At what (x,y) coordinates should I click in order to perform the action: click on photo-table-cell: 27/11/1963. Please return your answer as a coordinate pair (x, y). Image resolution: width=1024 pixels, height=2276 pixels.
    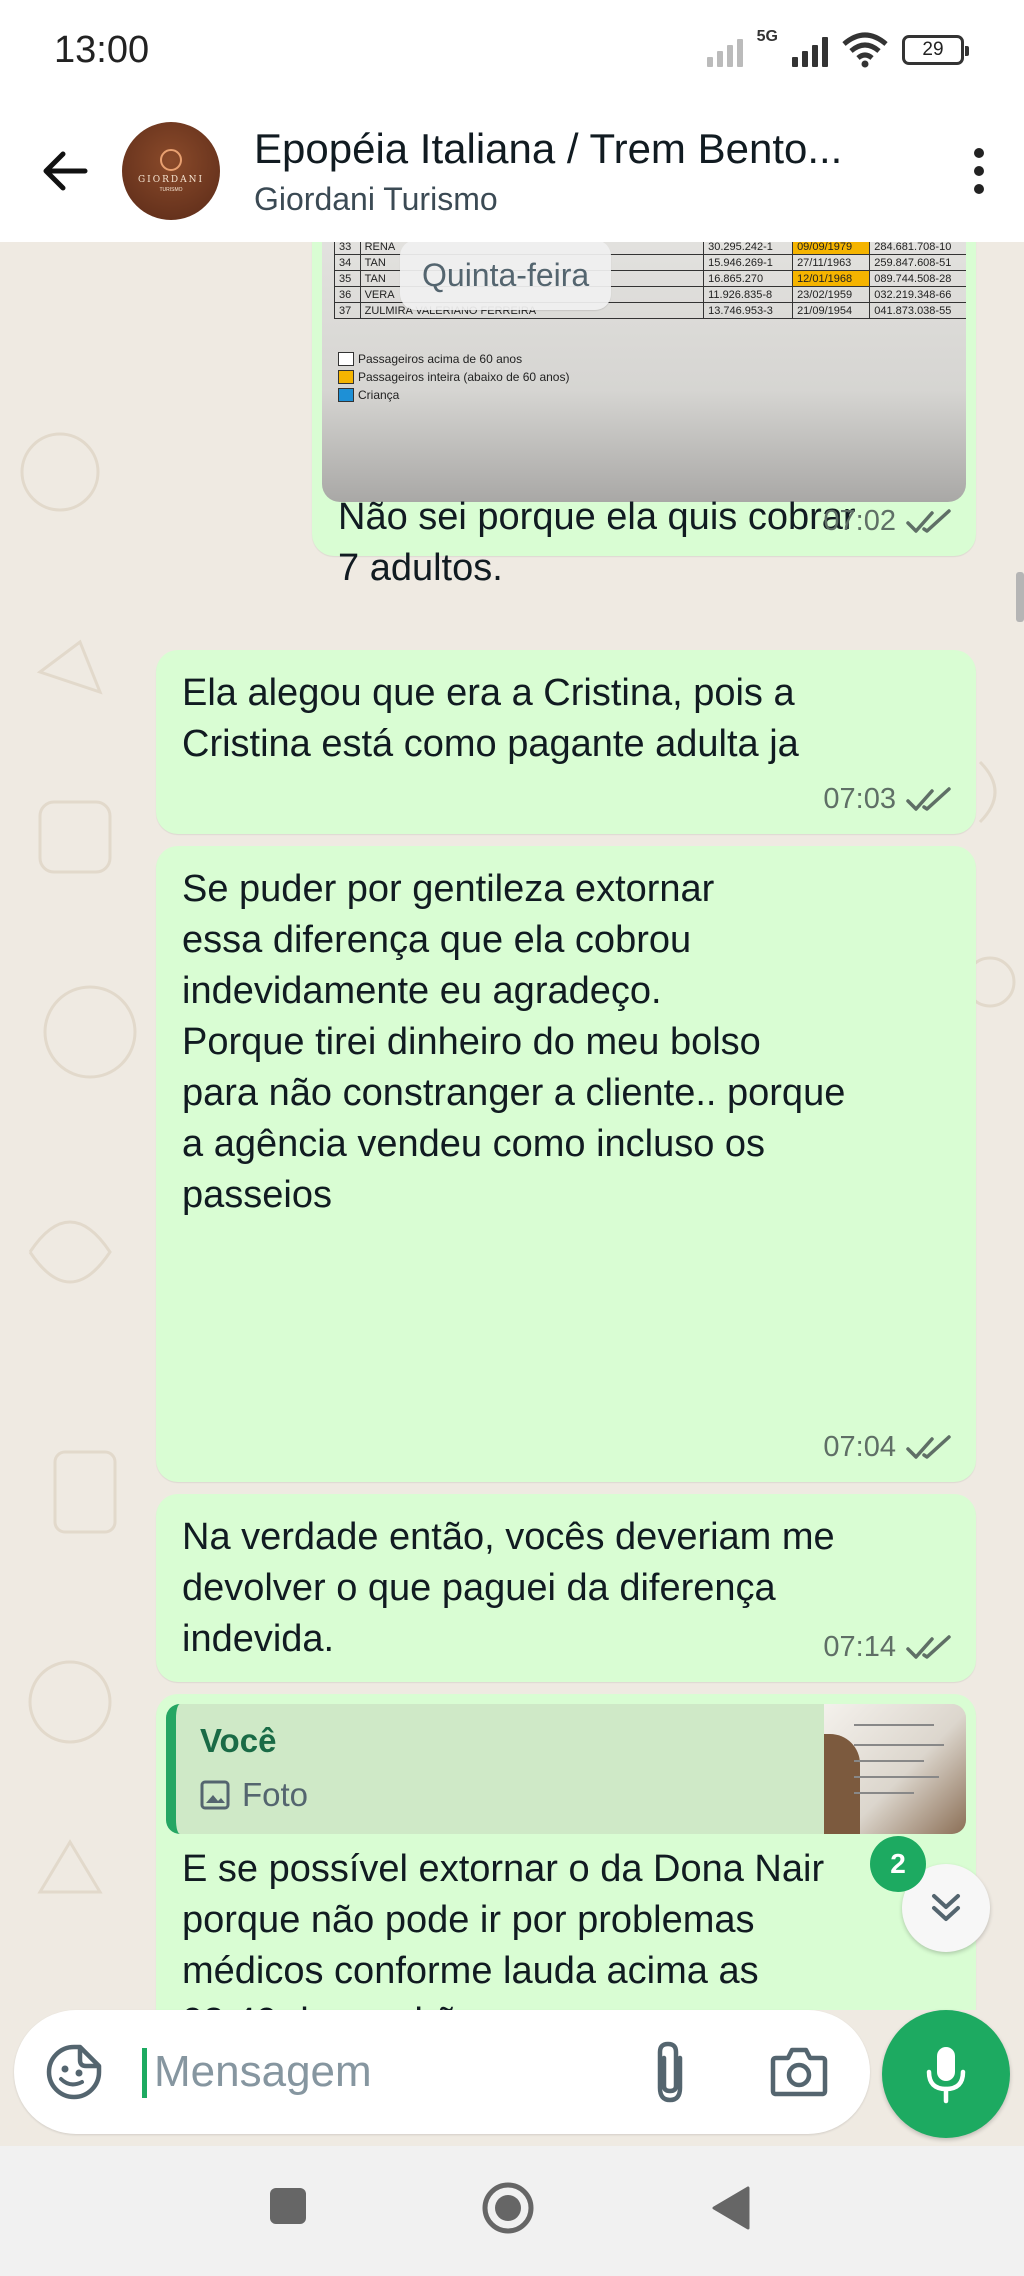
    Looking at the image, I should click on (831, 262).